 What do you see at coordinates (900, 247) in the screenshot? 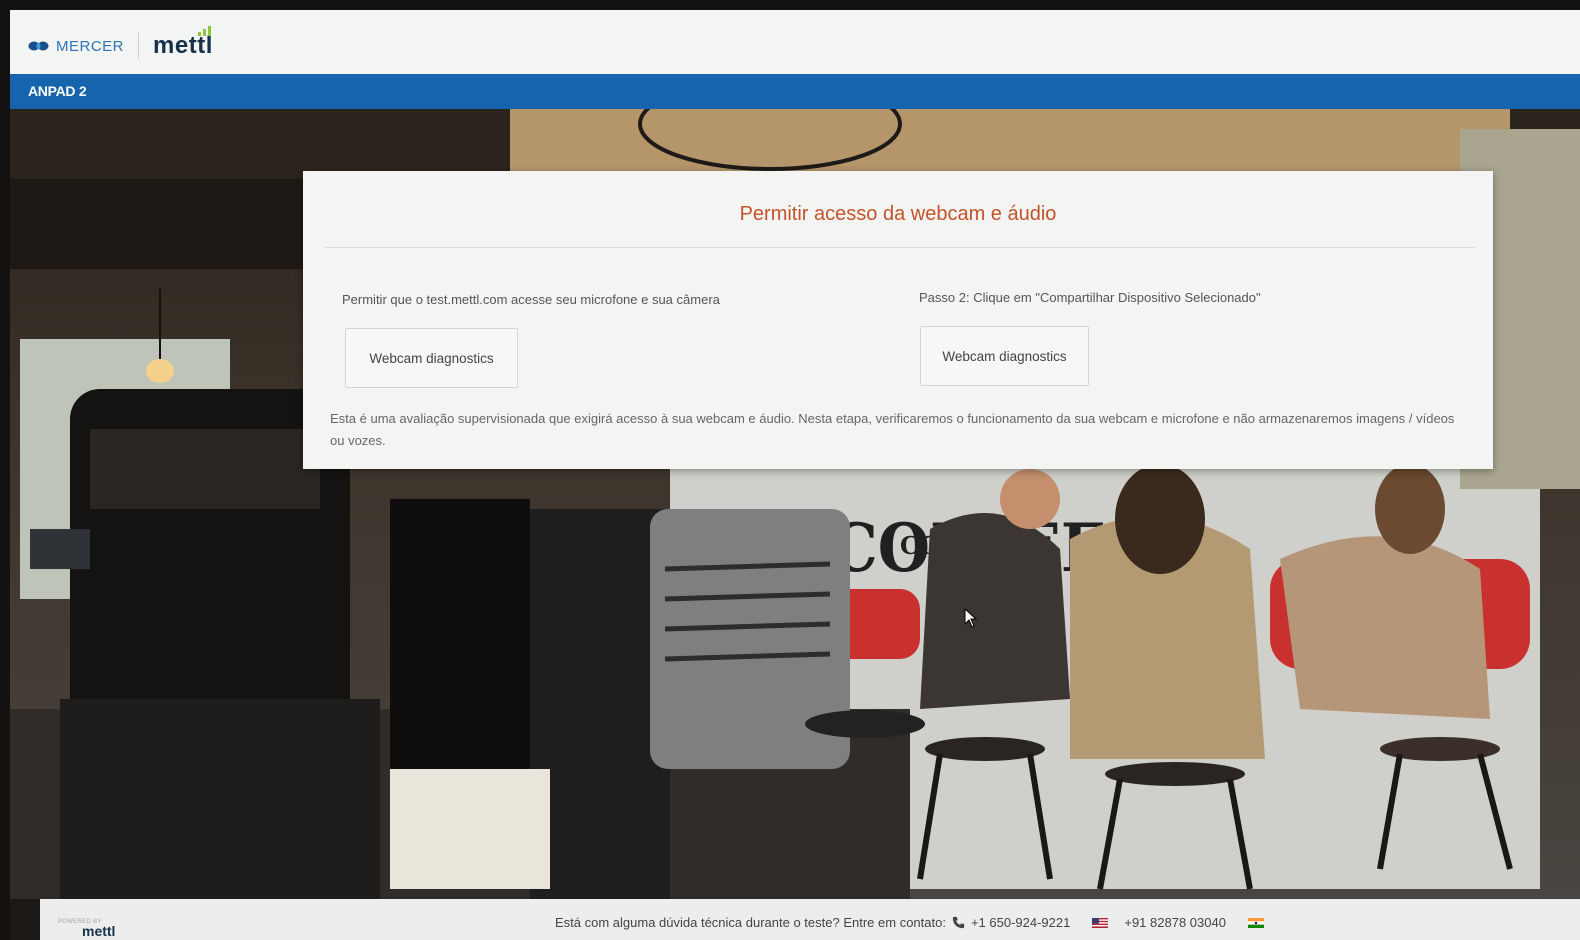
I see `dialog-divider` at bounding box center [900, 247].